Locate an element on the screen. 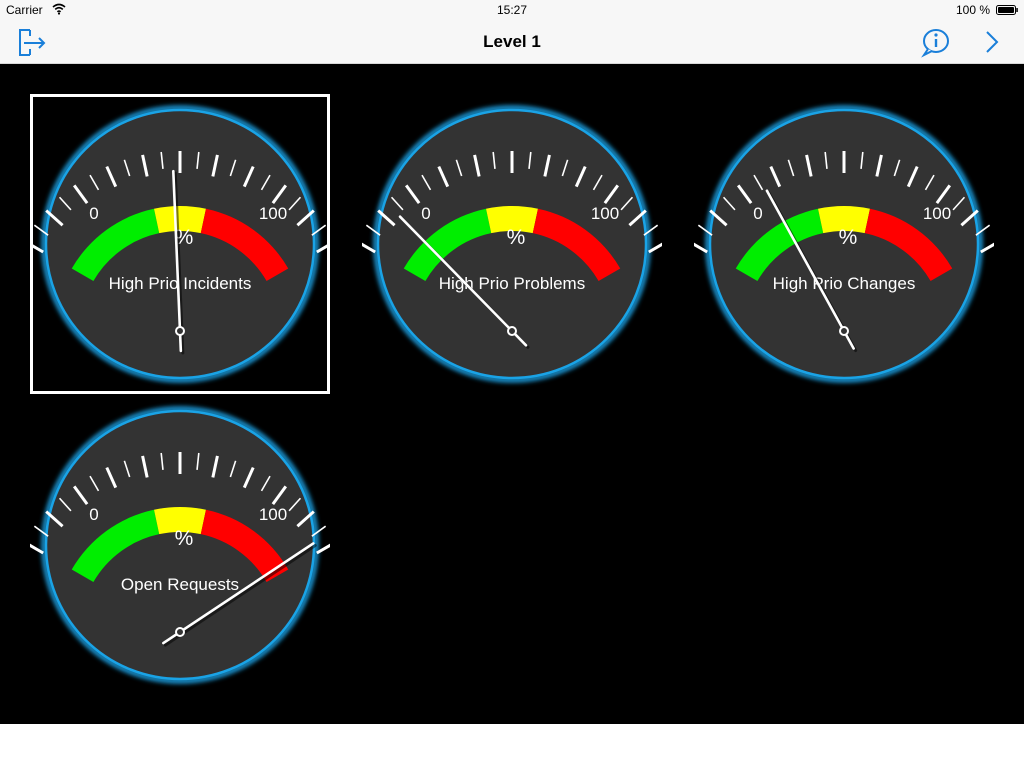  gauge-tile: 0 100% High Prio Incidents is located at coordinates (180, 244).